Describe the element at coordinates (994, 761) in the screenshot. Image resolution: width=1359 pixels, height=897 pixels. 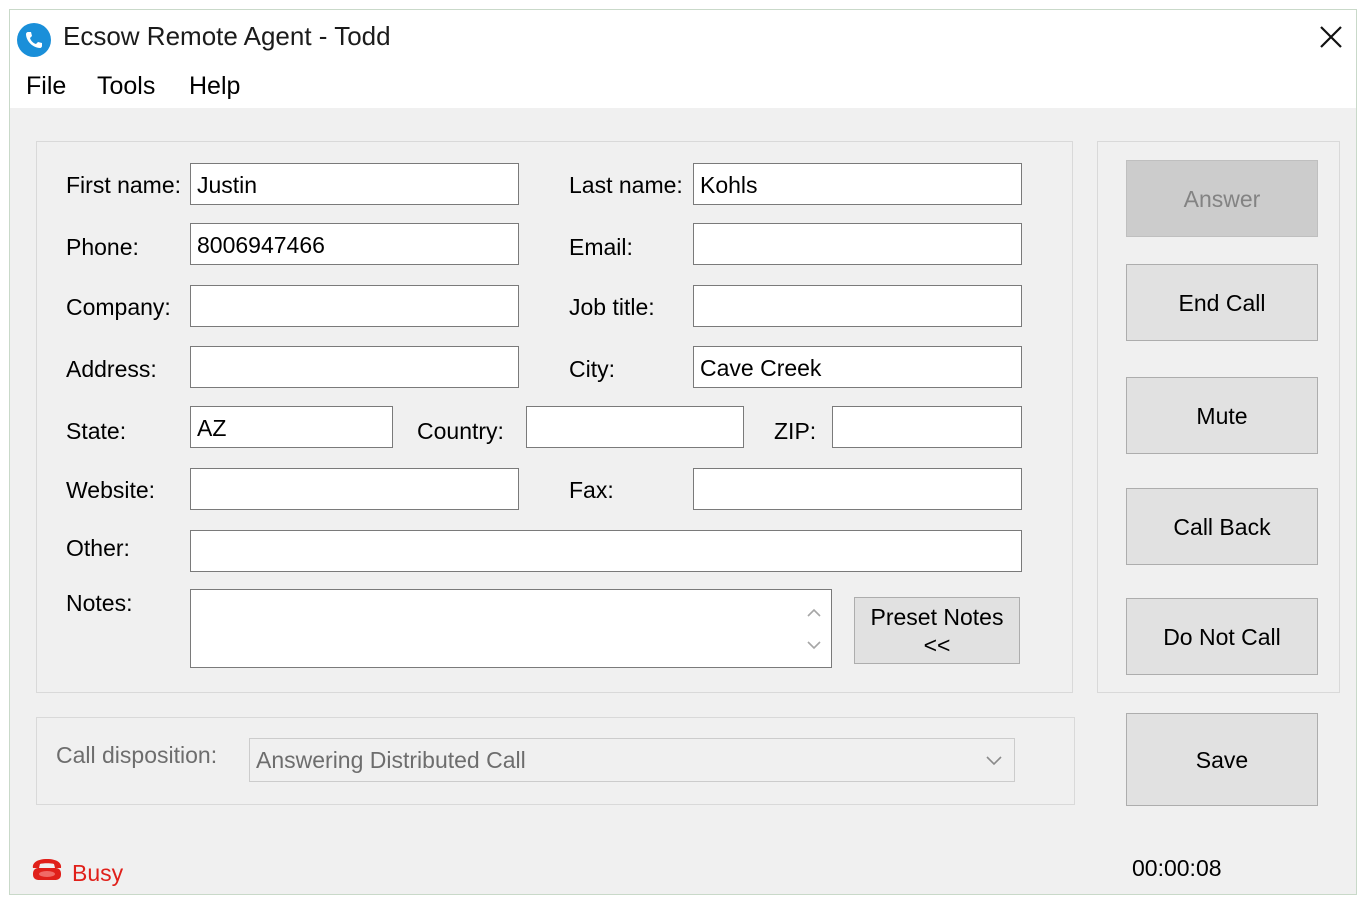
I see `chevron-down-icon` at that location.